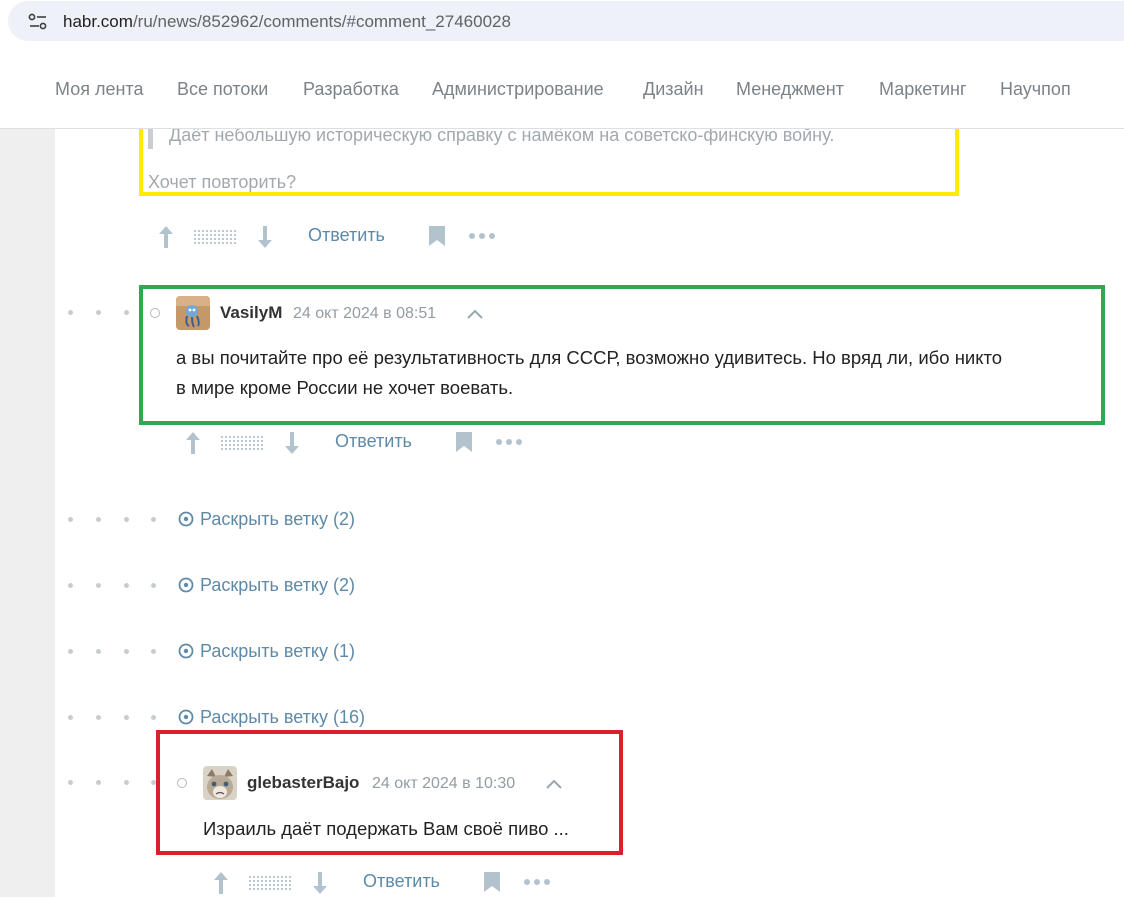 This screenshot has height=898, width=1124. What do you see at coordinates (673, 89) in the screenshot?
I see `nav-item-design: Дизайн` at bounding box center [673, 89].